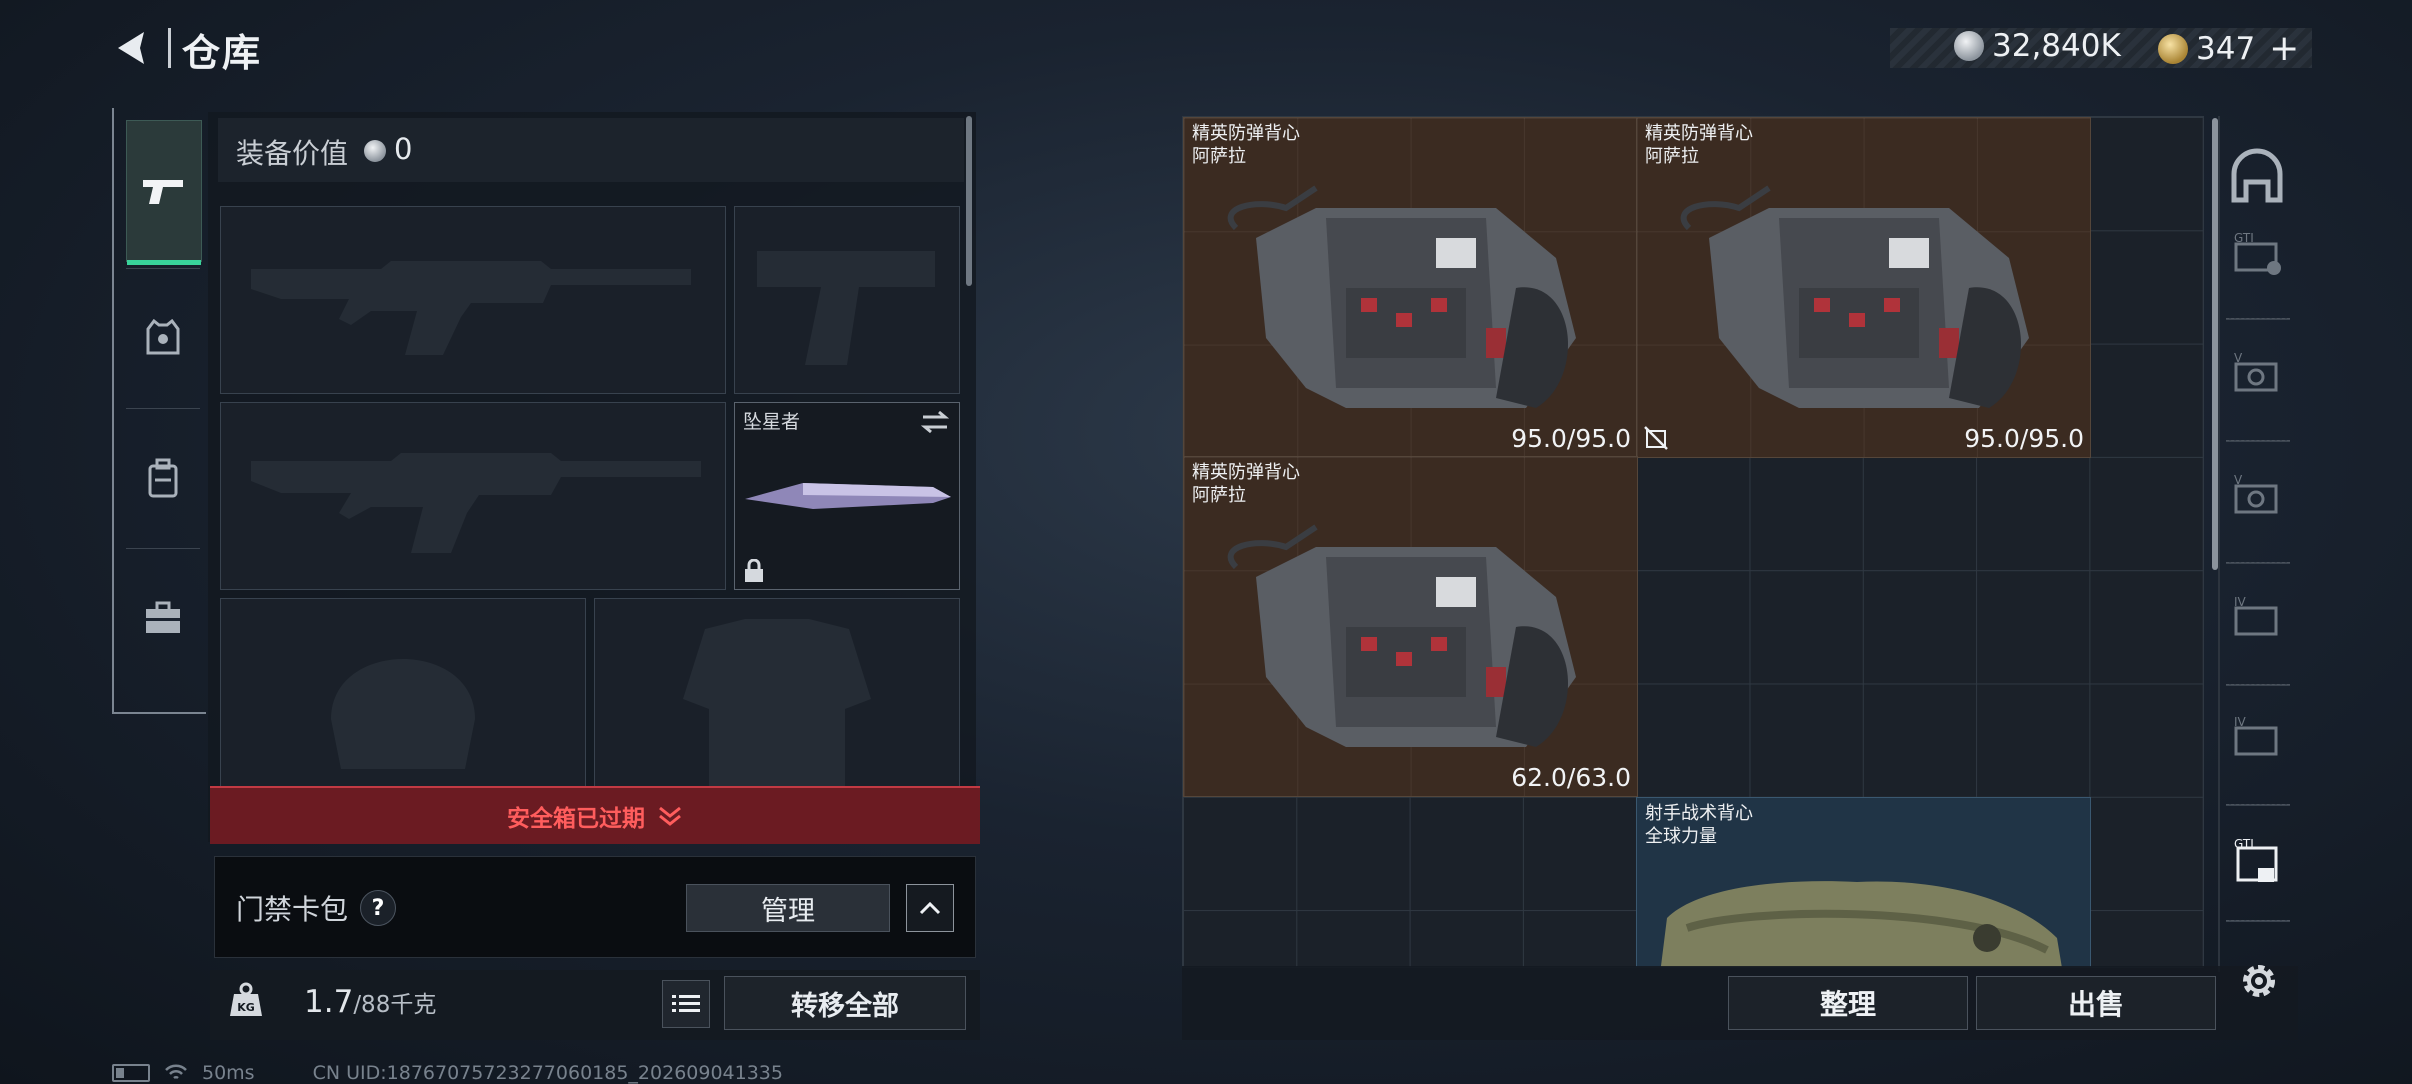 This screenshot has height=1084, width=2412. I want to click on gear-icon, so click(2259, 981).